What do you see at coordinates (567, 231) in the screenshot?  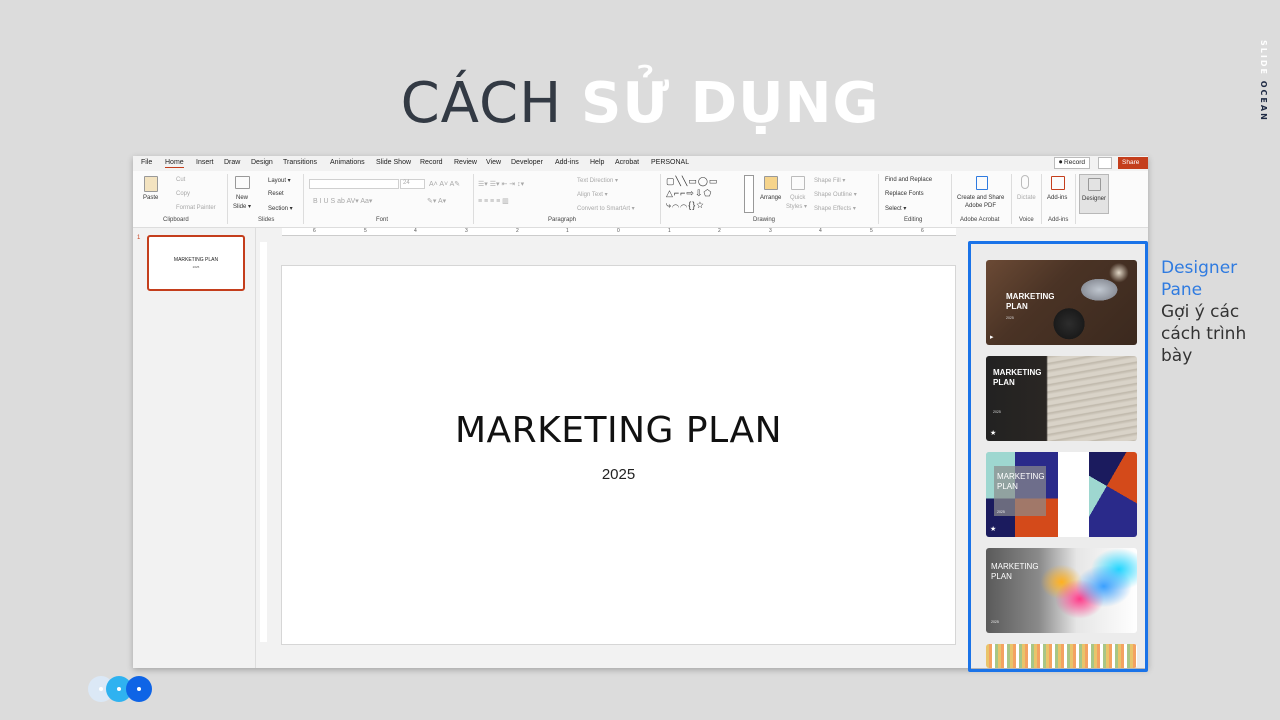 I see `ruler-tick: 1` at bounding box center [567, 231].